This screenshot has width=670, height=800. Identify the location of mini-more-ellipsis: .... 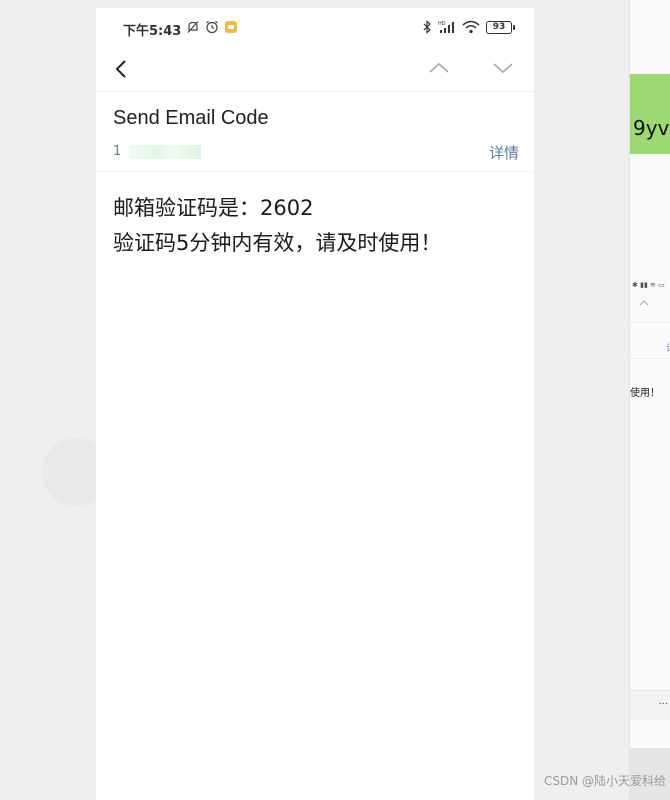
(663, 701).